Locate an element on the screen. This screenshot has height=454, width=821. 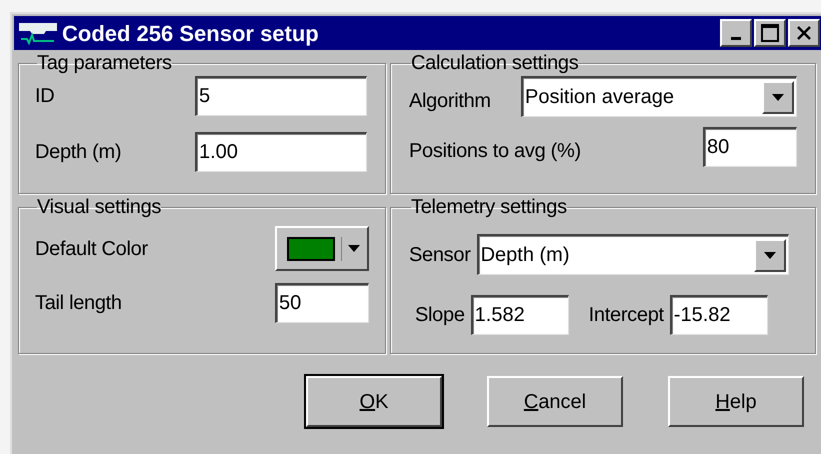
dialog-button: Help is located at coordinates (736, 401).